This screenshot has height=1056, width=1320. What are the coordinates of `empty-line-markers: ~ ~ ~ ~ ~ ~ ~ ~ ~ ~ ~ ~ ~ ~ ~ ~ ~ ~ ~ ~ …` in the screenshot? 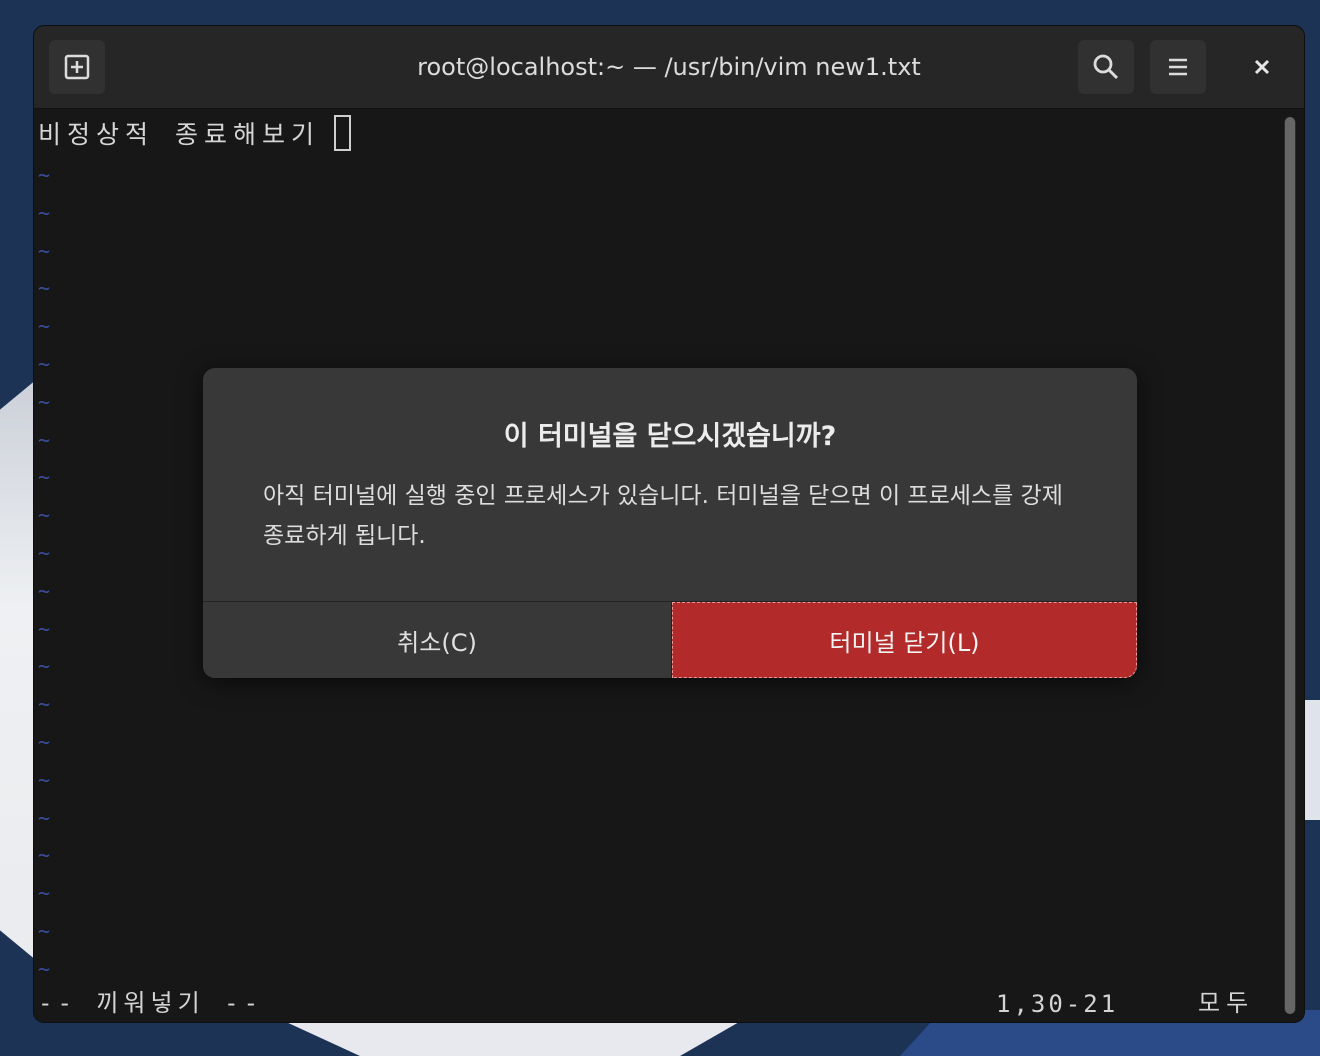 It's located at (44, 573).